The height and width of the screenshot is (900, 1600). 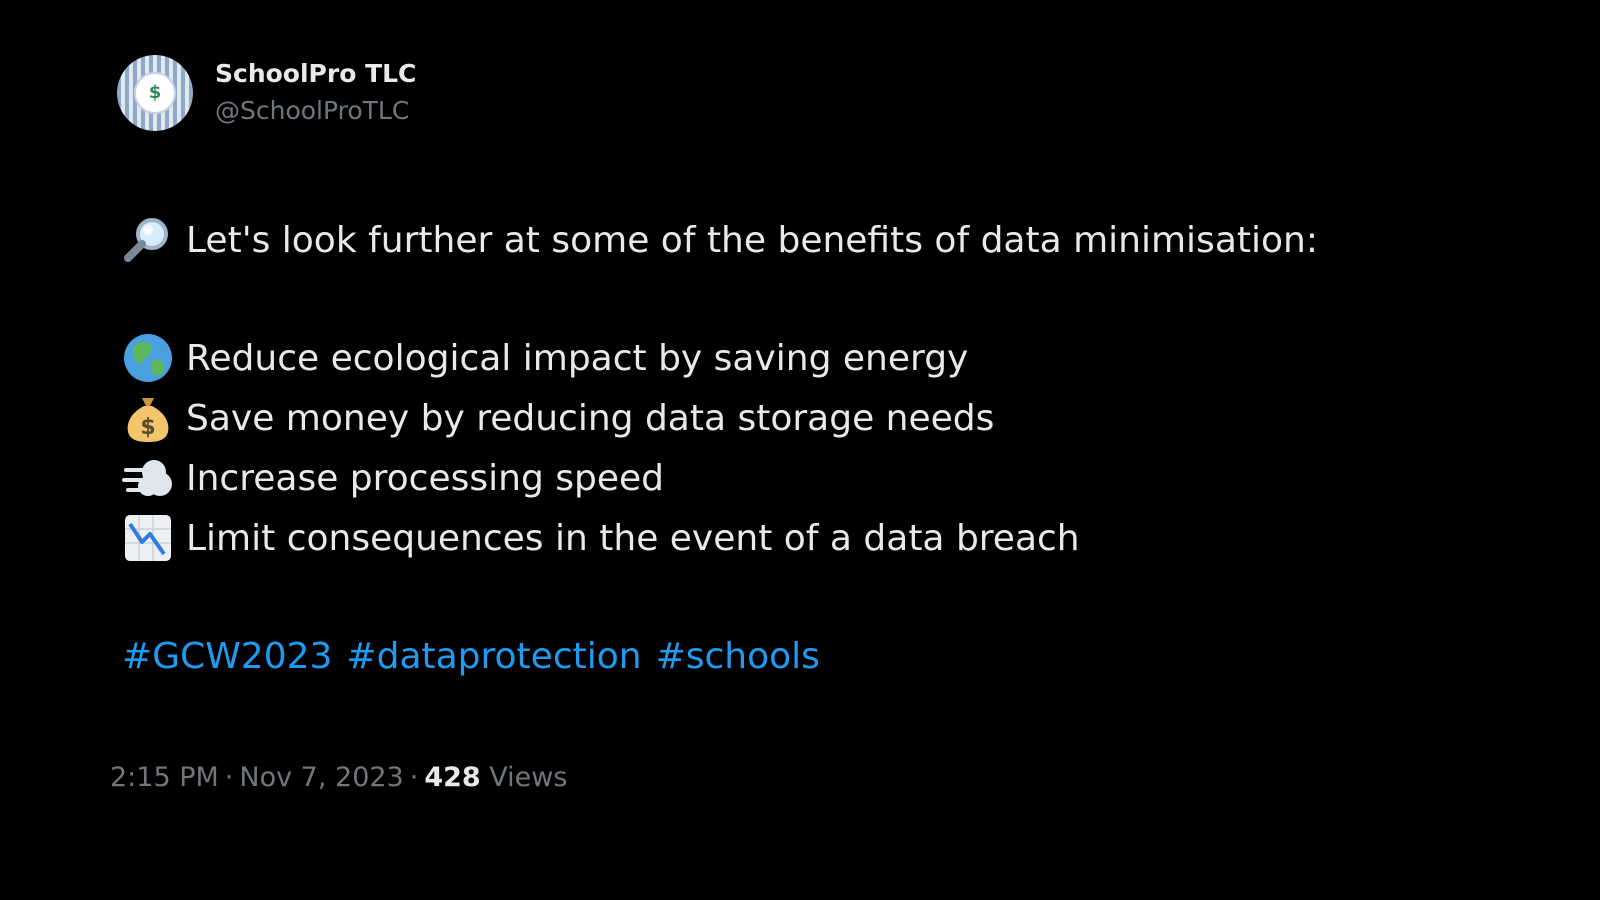 I want to click on tweet-meta: 2:15 PM · Nov 7, 2023 · 428 Views, so click(x=338, y=777).